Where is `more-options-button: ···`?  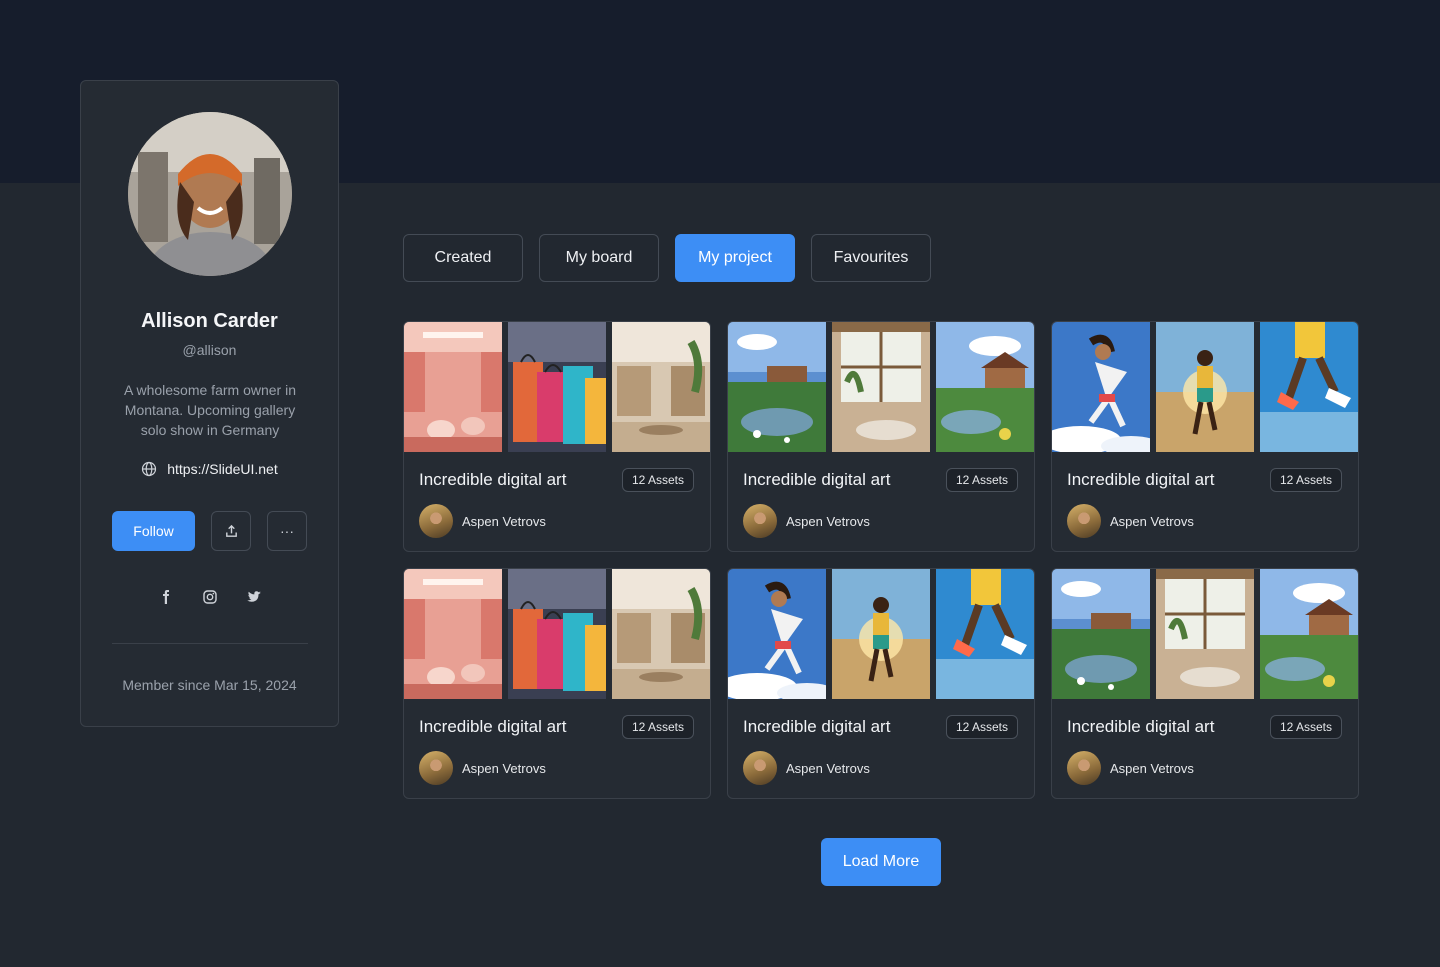 more-options-button: ··· is located at coordinates (287, 531).